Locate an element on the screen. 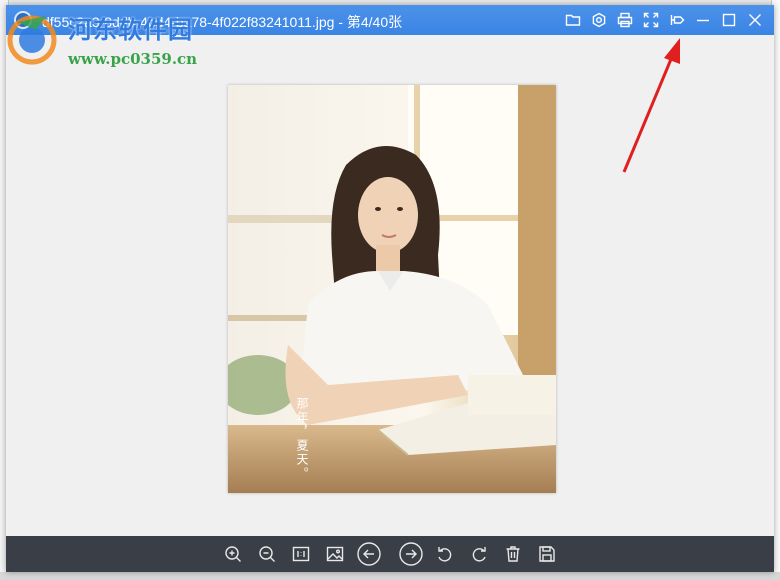  pin-on-top-button is located at coordinates (677, 20).